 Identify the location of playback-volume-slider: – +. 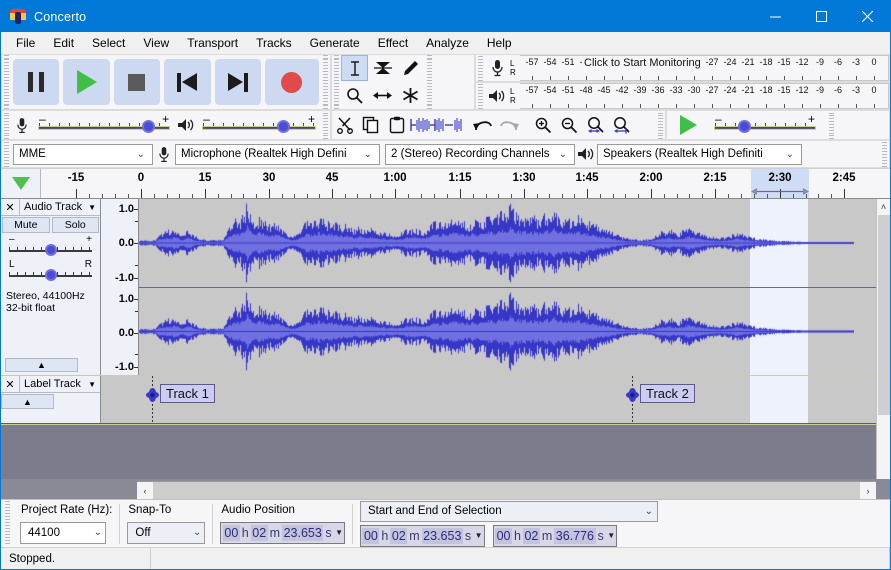
(259, 124).